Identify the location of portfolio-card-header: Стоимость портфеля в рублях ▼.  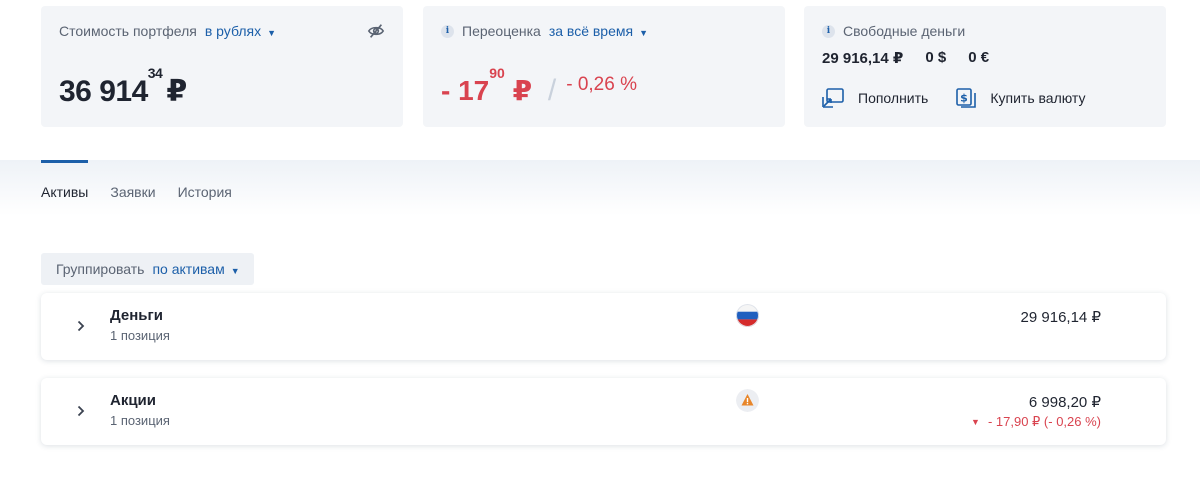
(222, 31).